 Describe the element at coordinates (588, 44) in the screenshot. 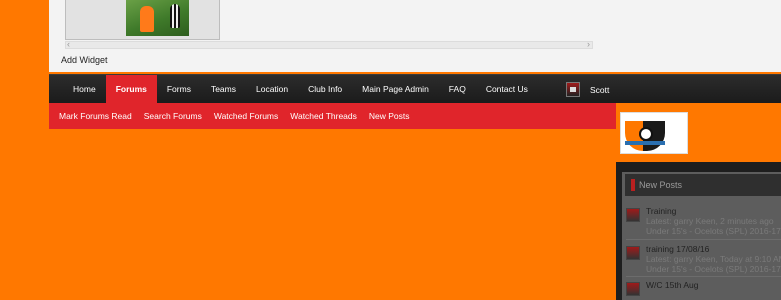

I see `scroll-right-icon: ›` at that location.